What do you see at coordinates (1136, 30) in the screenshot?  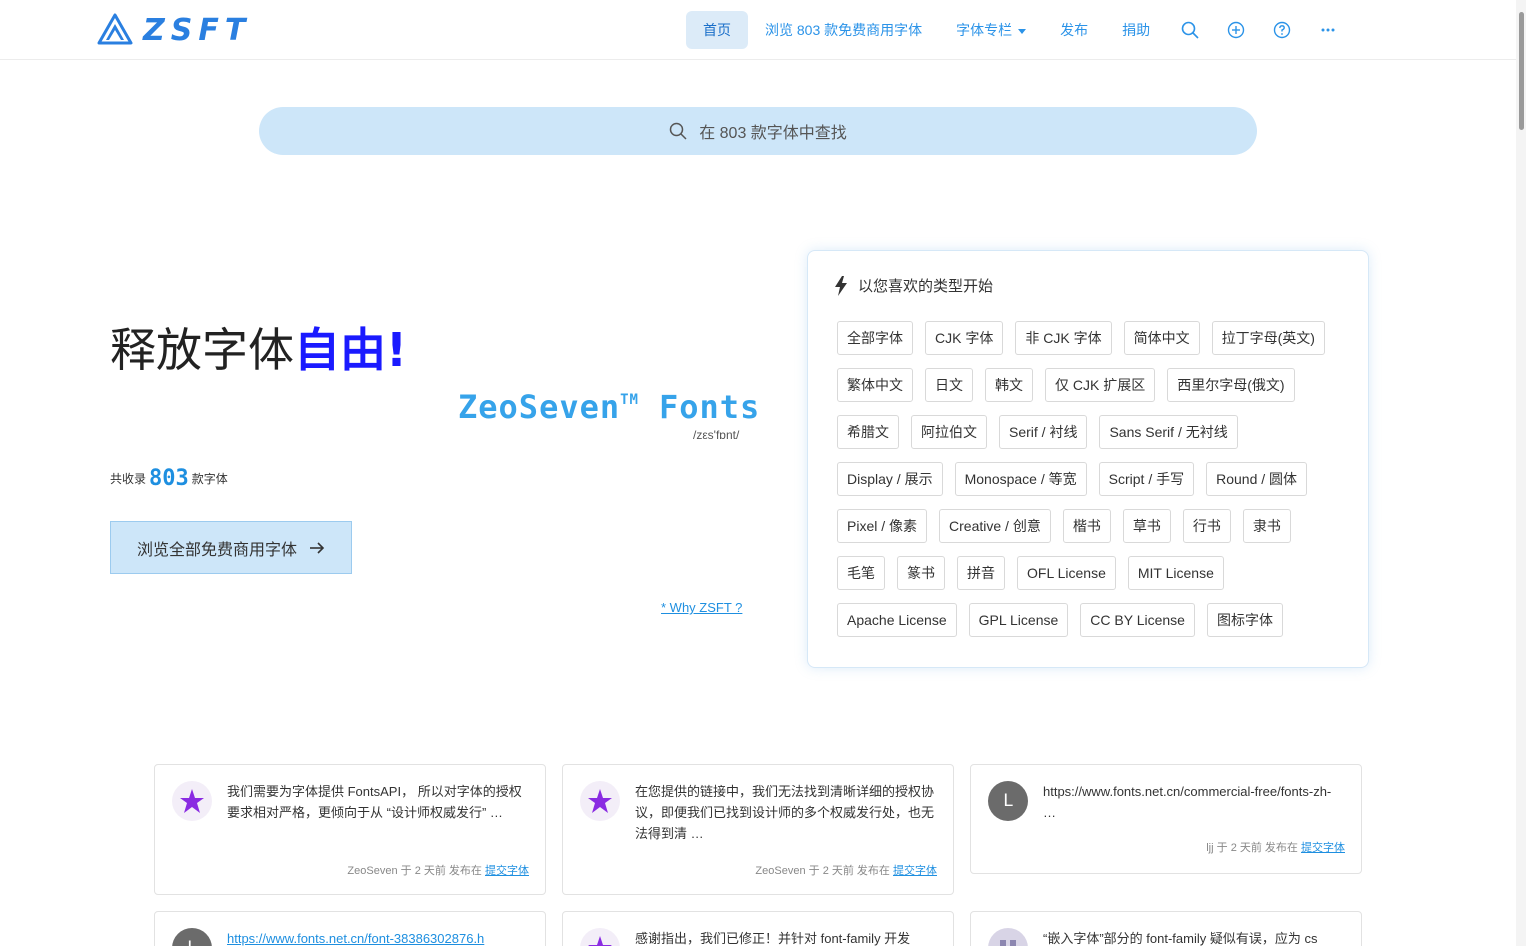 I see `nav-donate: 捐助` at bounding box center [1136, 30].